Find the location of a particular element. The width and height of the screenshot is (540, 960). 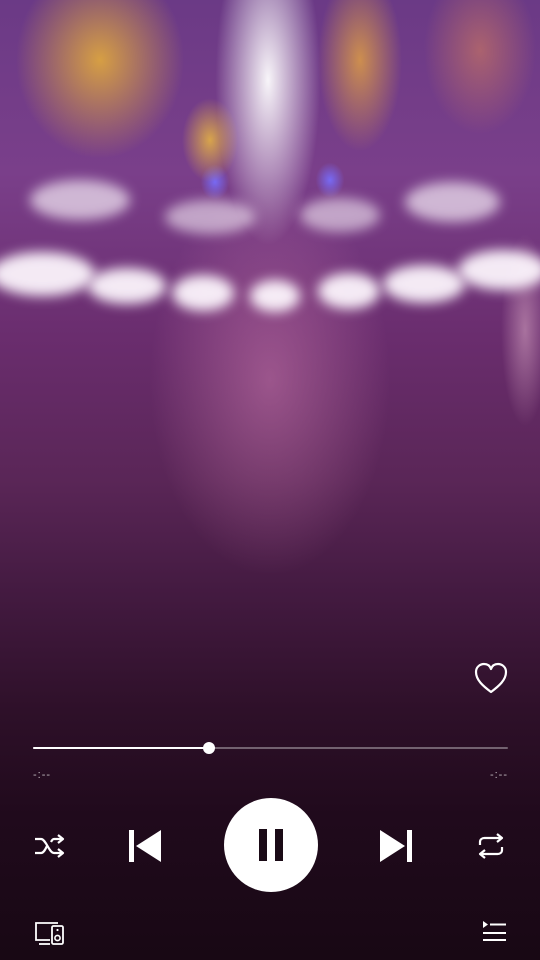

repeat-button is located at coordinates (491, 846).